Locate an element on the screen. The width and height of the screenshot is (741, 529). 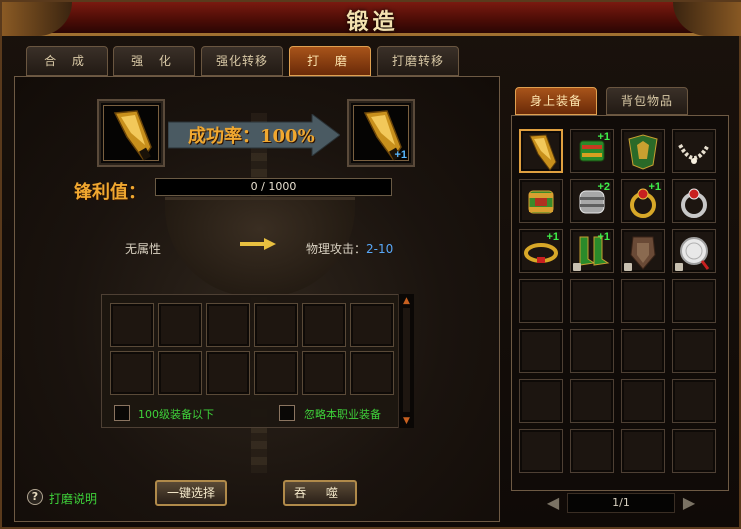
help-icon: ? is located at coordinates (35, 497).